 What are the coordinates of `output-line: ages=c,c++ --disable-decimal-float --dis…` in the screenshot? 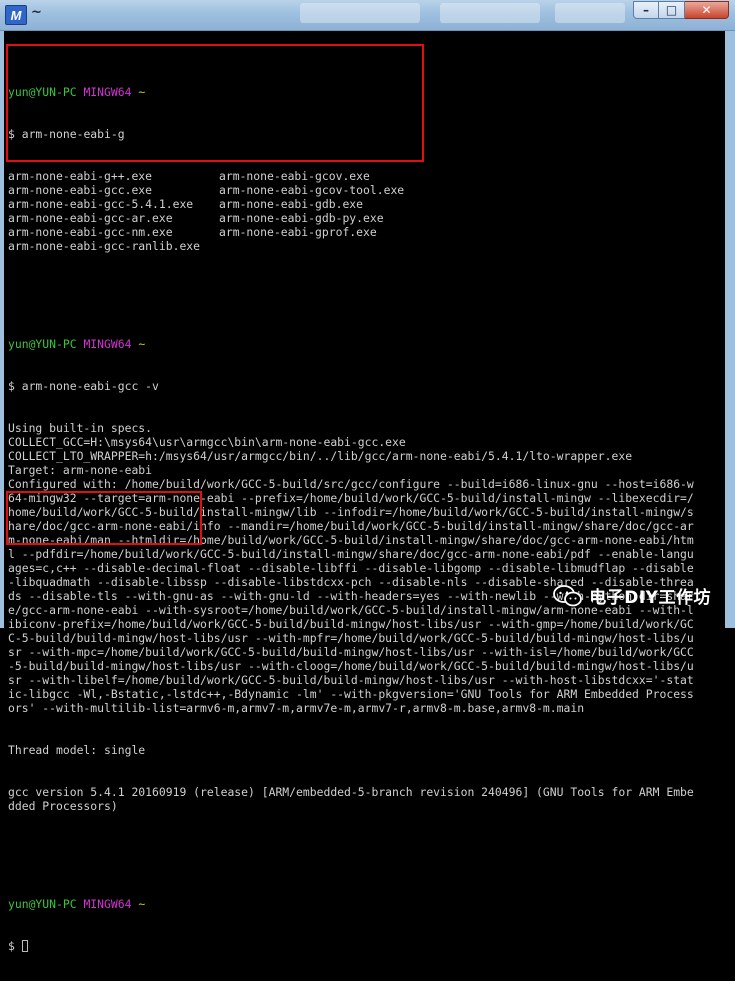 It's located at (351, 568).